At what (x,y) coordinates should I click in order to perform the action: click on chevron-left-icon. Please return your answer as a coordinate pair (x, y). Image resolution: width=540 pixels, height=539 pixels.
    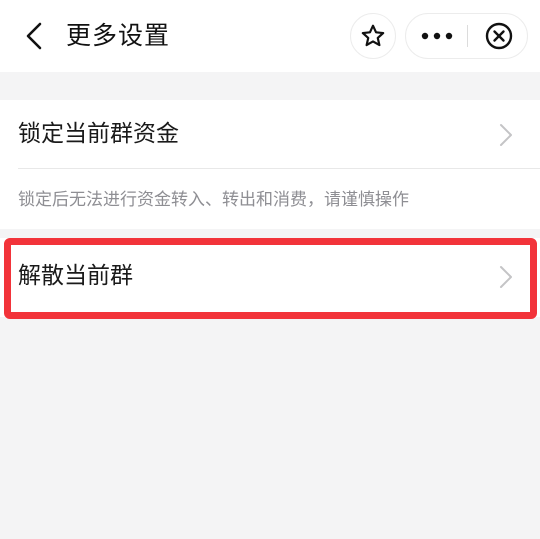
    Looking at the image, I should click on (34, 36).